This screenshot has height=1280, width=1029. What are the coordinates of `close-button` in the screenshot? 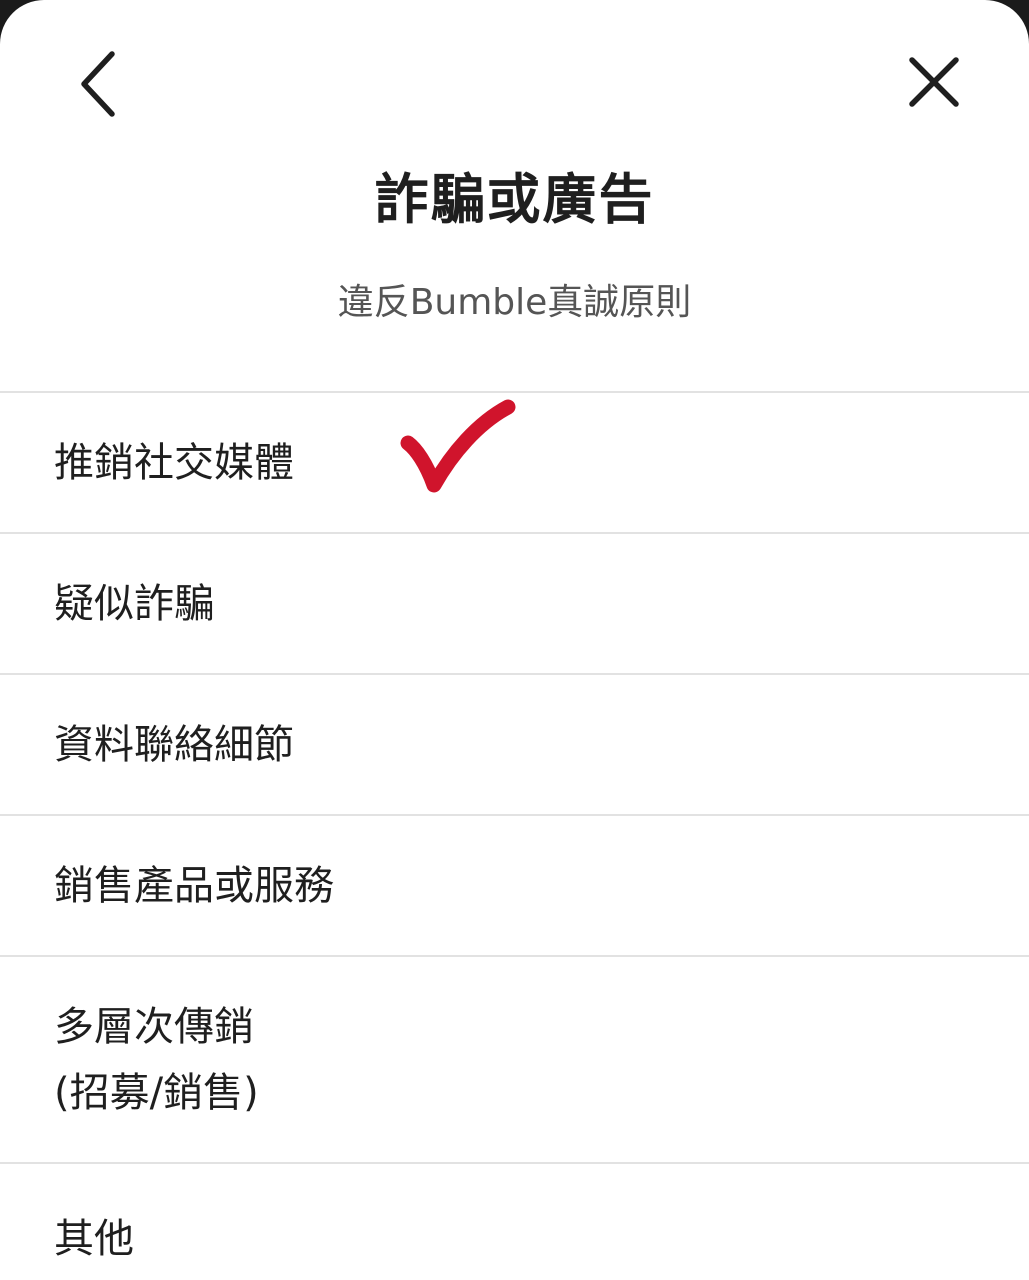 It's located at (934, 82).